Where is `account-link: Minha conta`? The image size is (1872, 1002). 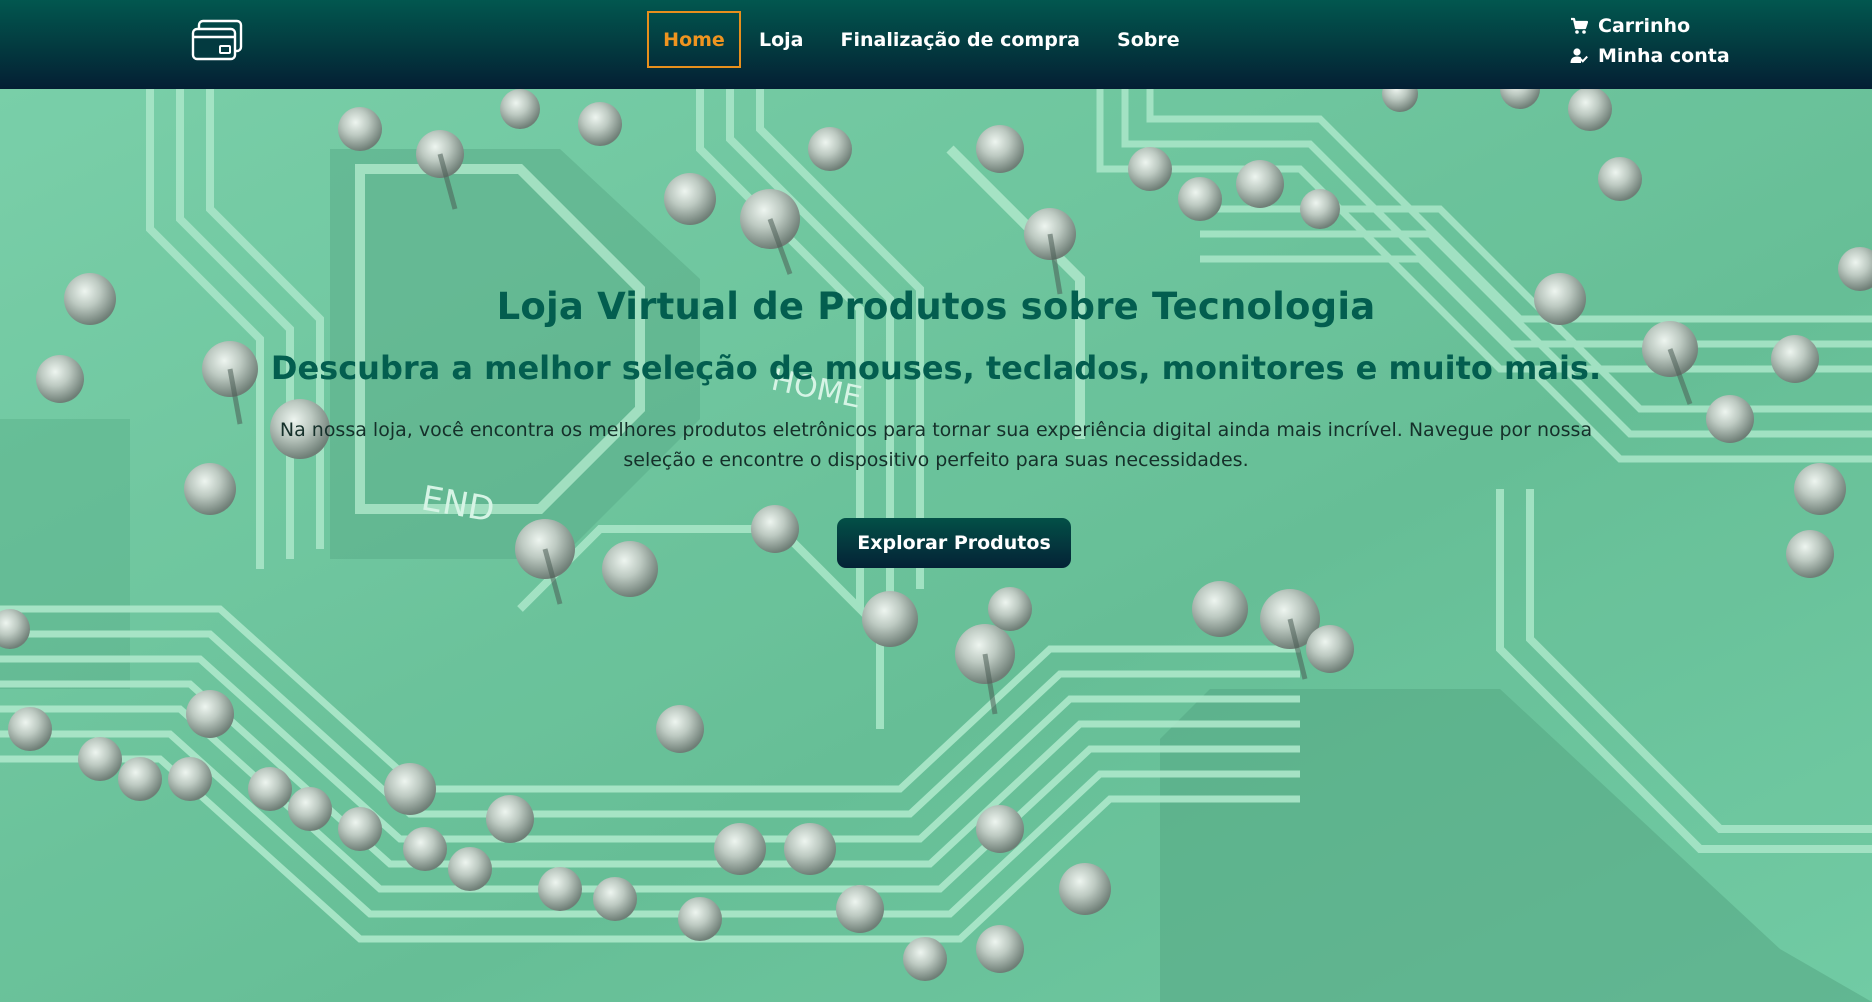 account-link: Minha conta is located at coordinates (1650, 56).